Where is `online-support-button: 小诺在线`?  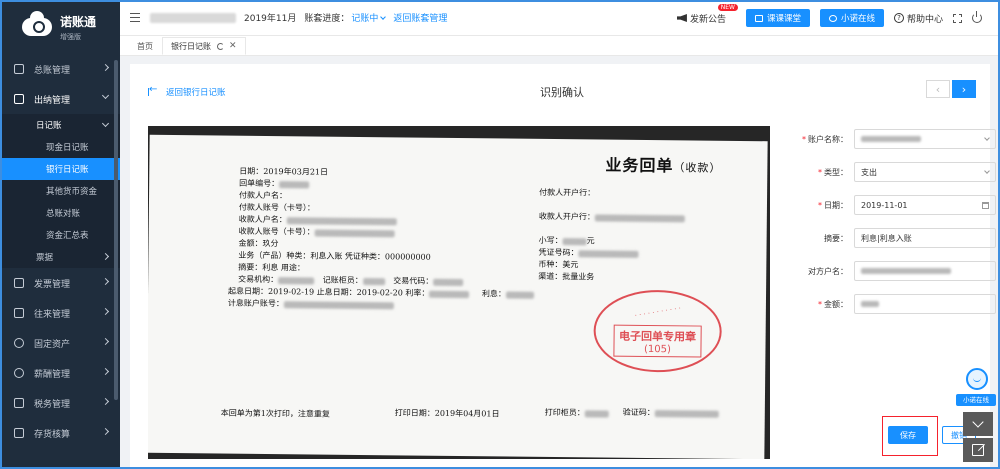
online-support-button: 小诺在线 is located at coordinates (851, 18).